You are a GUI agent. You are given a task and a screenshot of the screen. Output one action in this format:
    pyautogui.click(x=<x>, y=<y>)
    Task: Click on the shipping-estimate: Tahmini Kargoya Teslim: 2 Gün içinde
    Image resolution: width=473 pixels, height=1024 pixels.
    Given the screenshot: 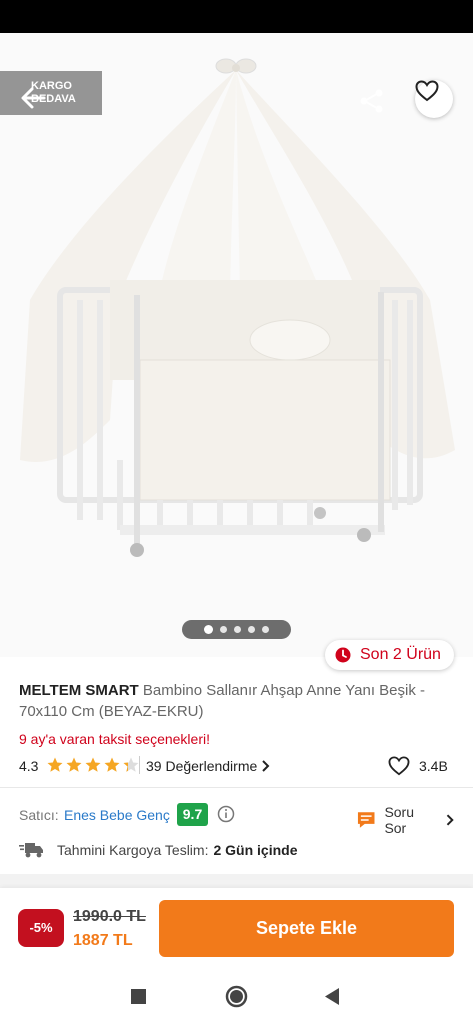 What is the action you would take?
    pyautogui.click(x=236, y=850)
    